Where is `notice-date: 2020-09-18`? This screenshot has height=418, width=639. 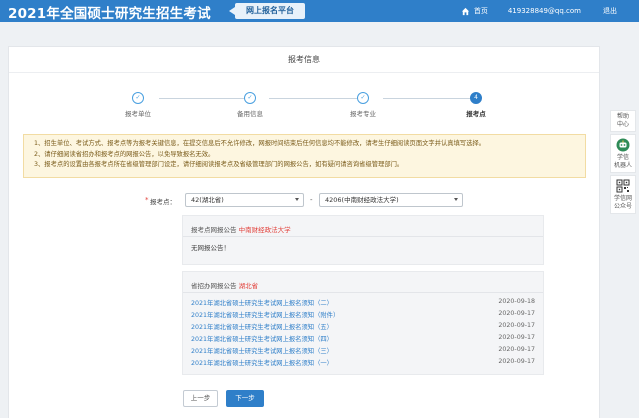 notice-date: 2020-09-18 is located at coordinates (516, 301).